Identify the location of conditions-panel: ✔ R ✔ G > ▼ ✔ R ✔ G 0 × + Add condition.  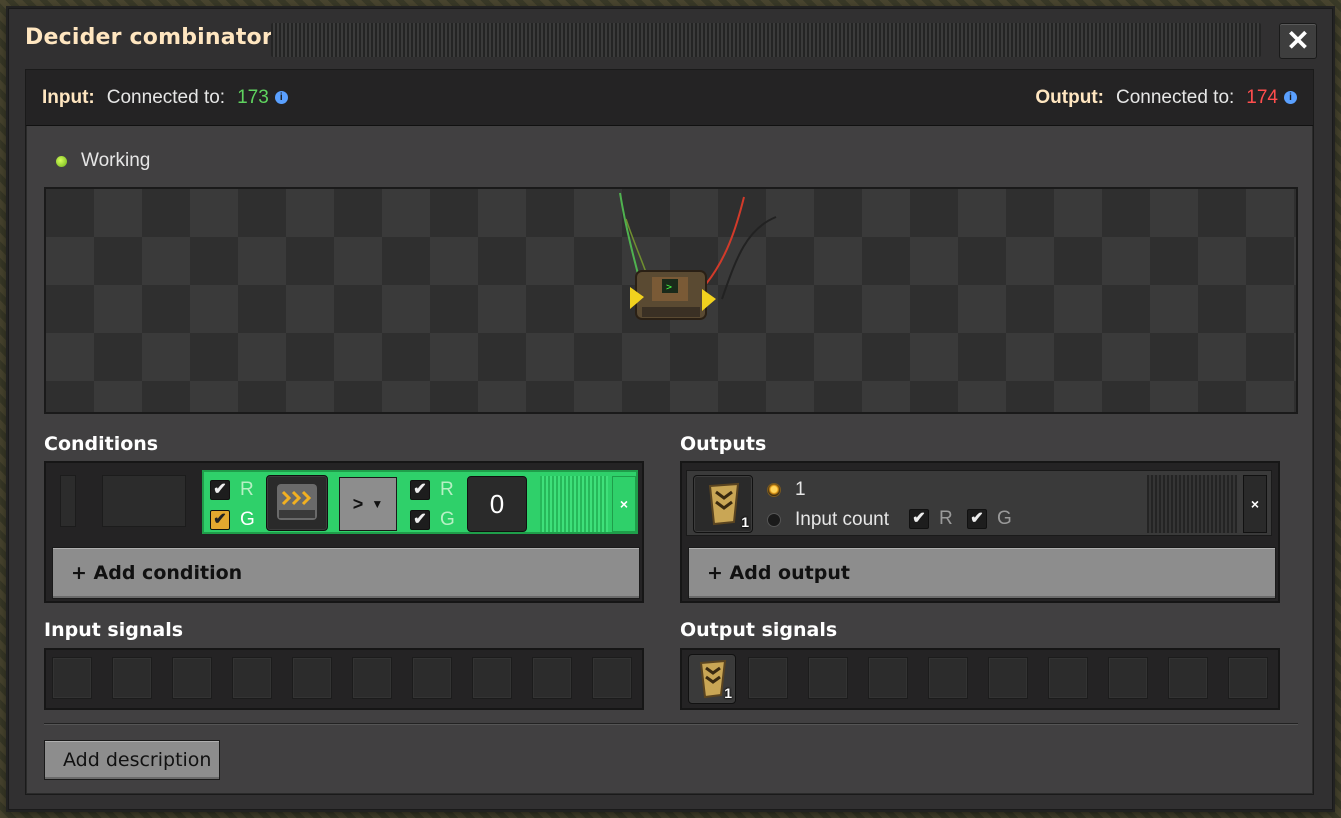
(344, 532).